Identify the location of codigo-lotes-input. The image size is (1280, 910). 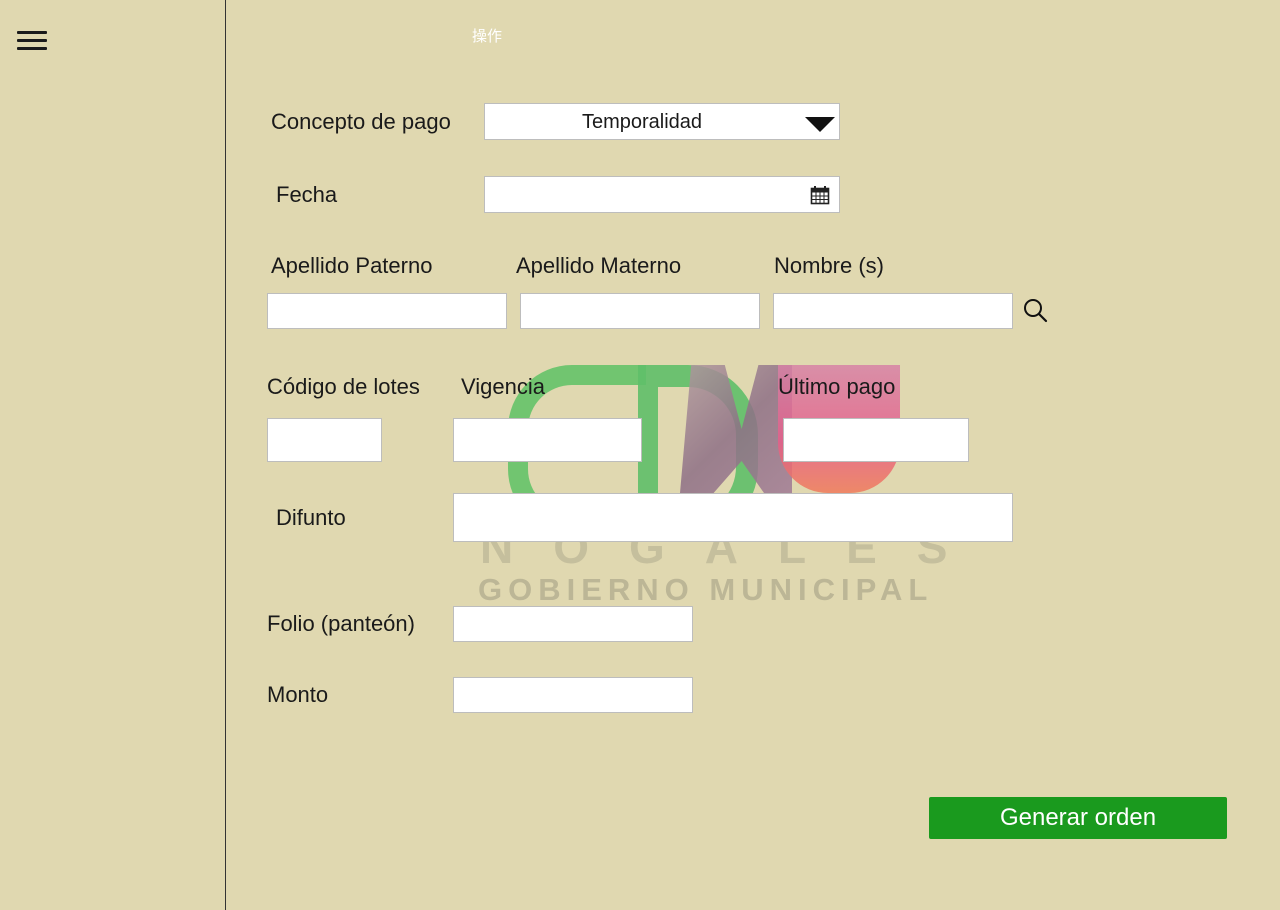
(324, 440).